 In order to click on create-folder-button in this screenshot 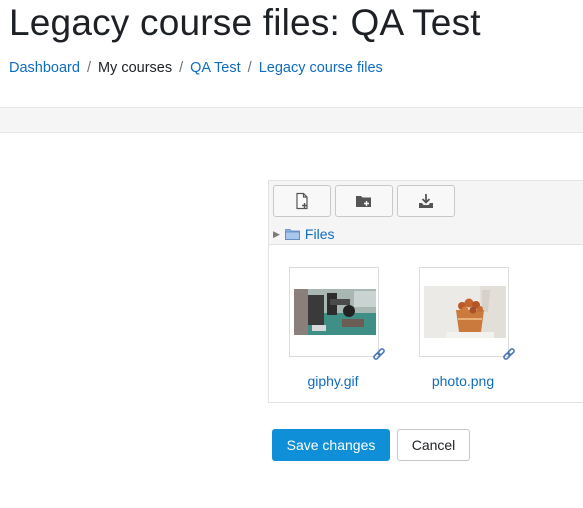, I will do `click(364, 201)`.